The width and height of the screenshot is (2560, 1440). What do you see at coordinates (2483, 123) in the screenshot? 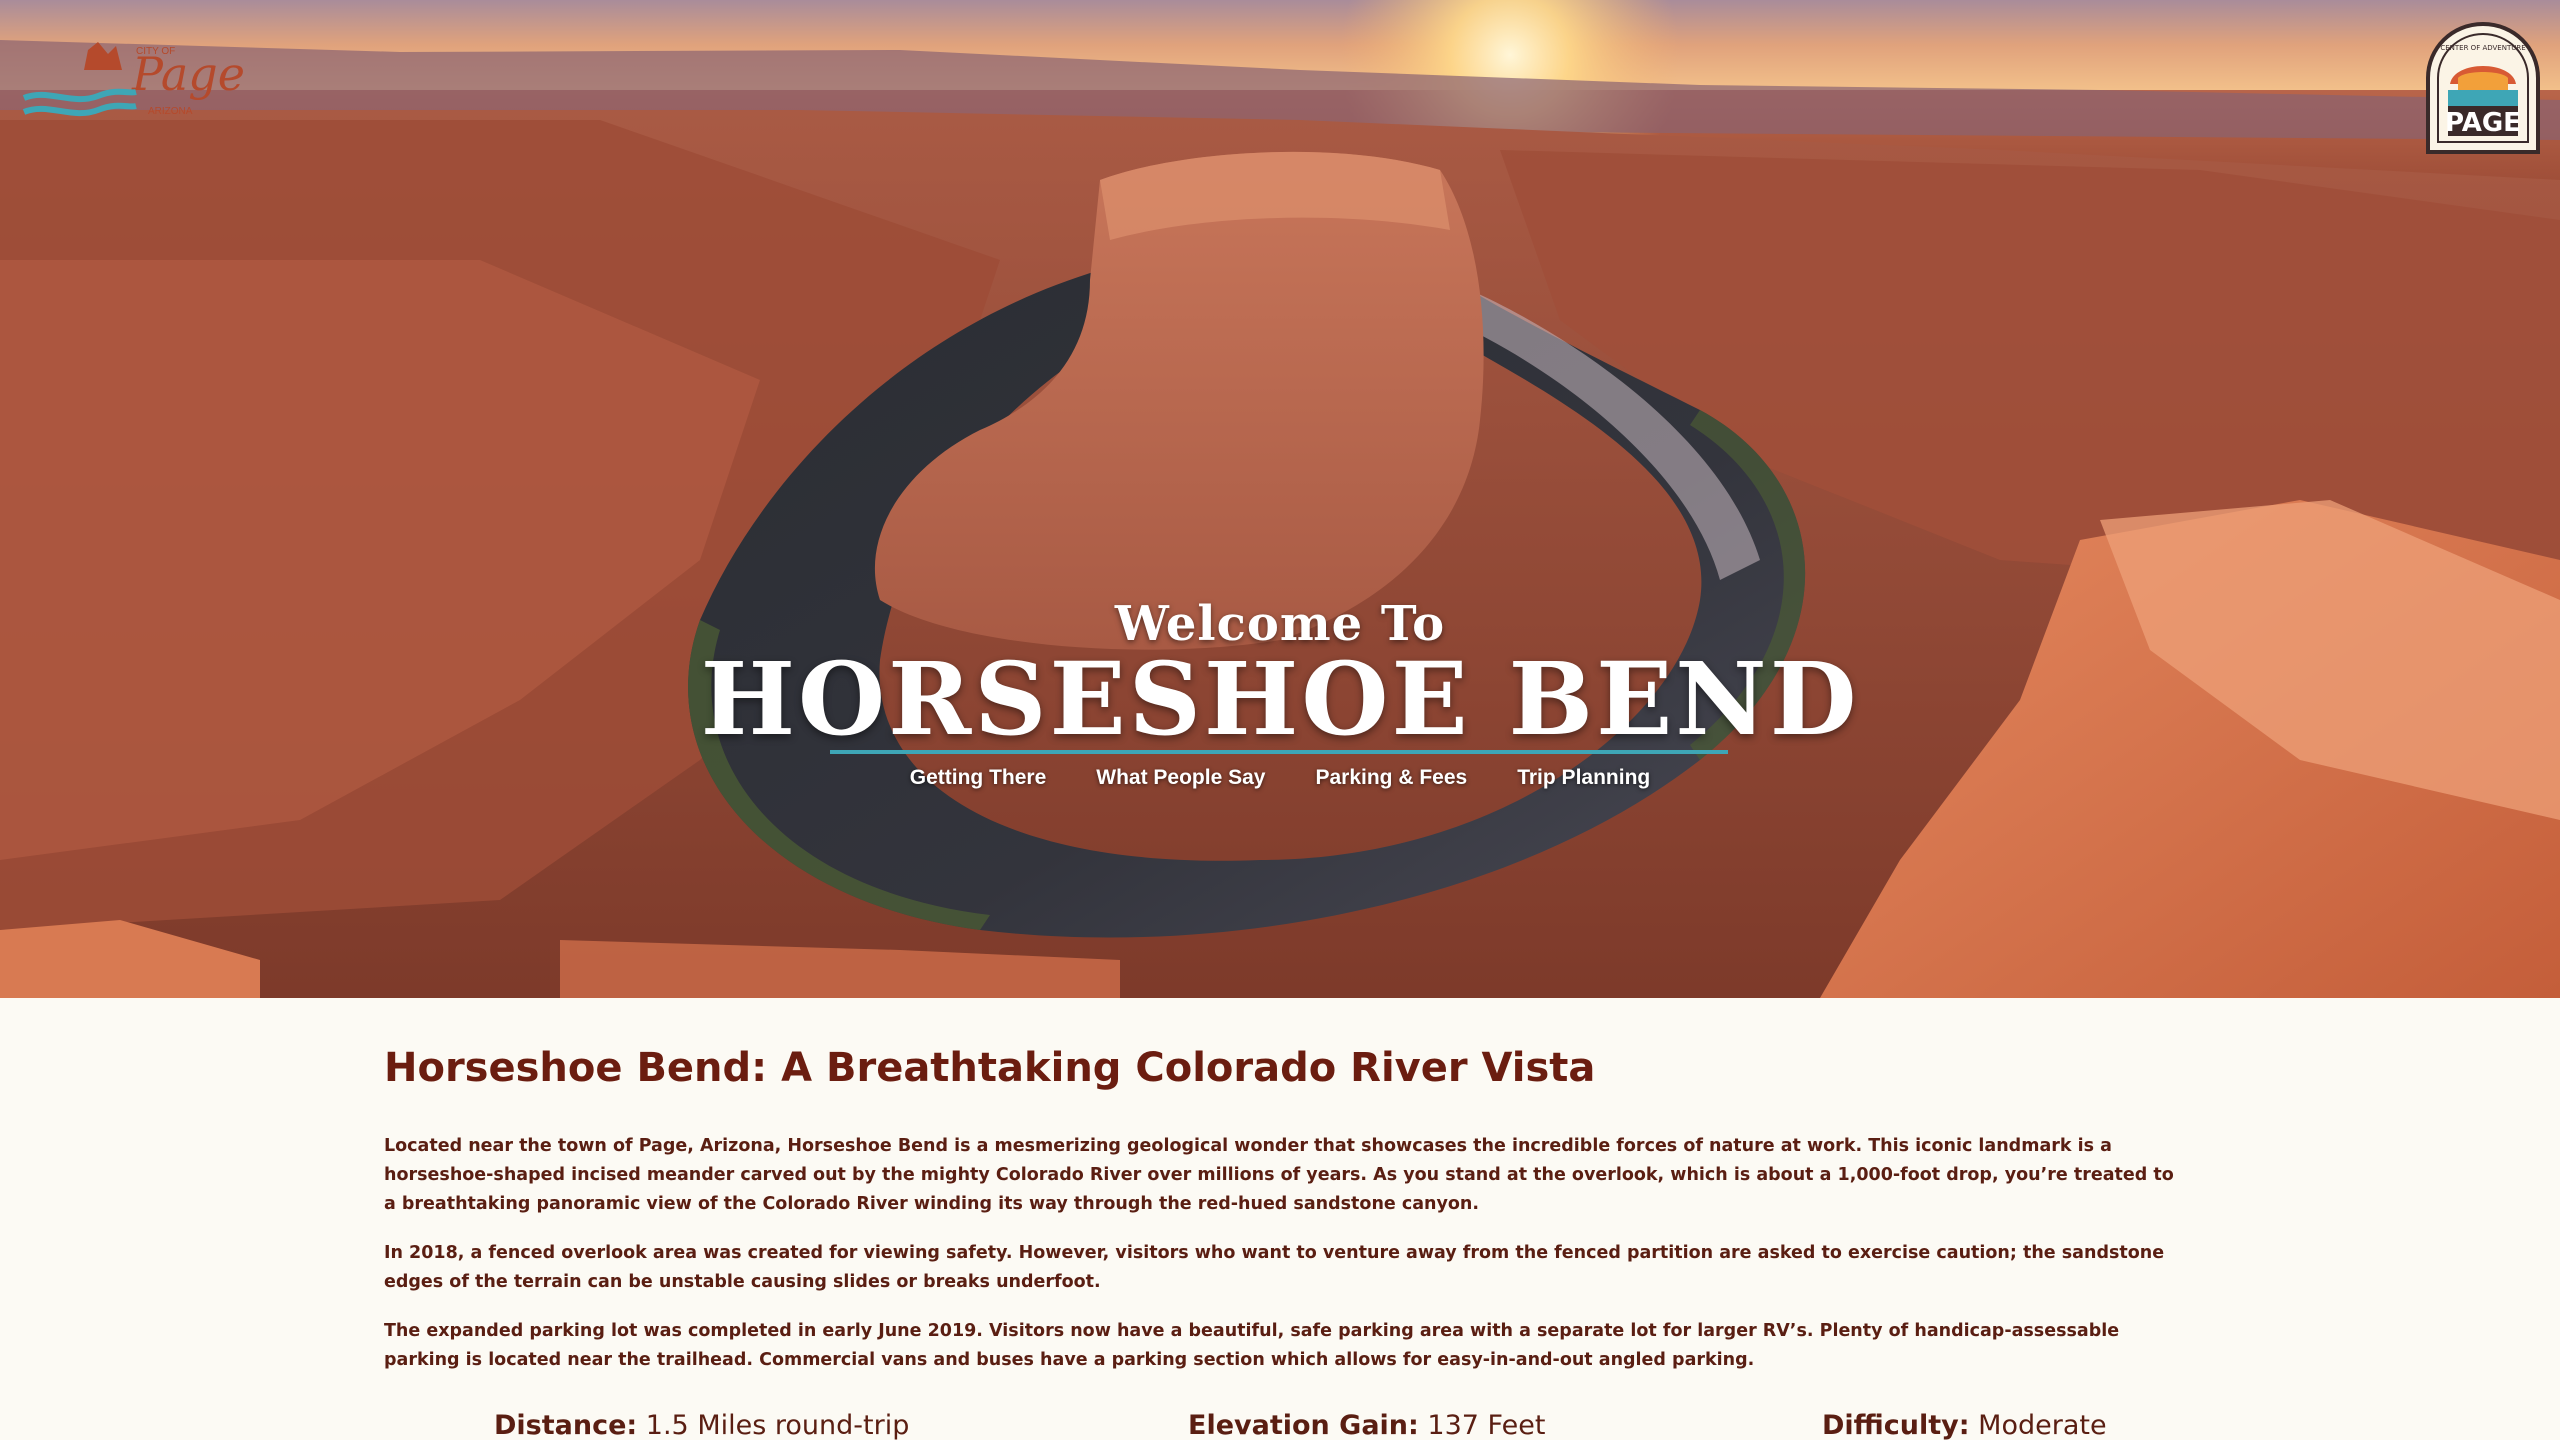
I see `badge-word: PAGE` at bounding box center [2483, 123].